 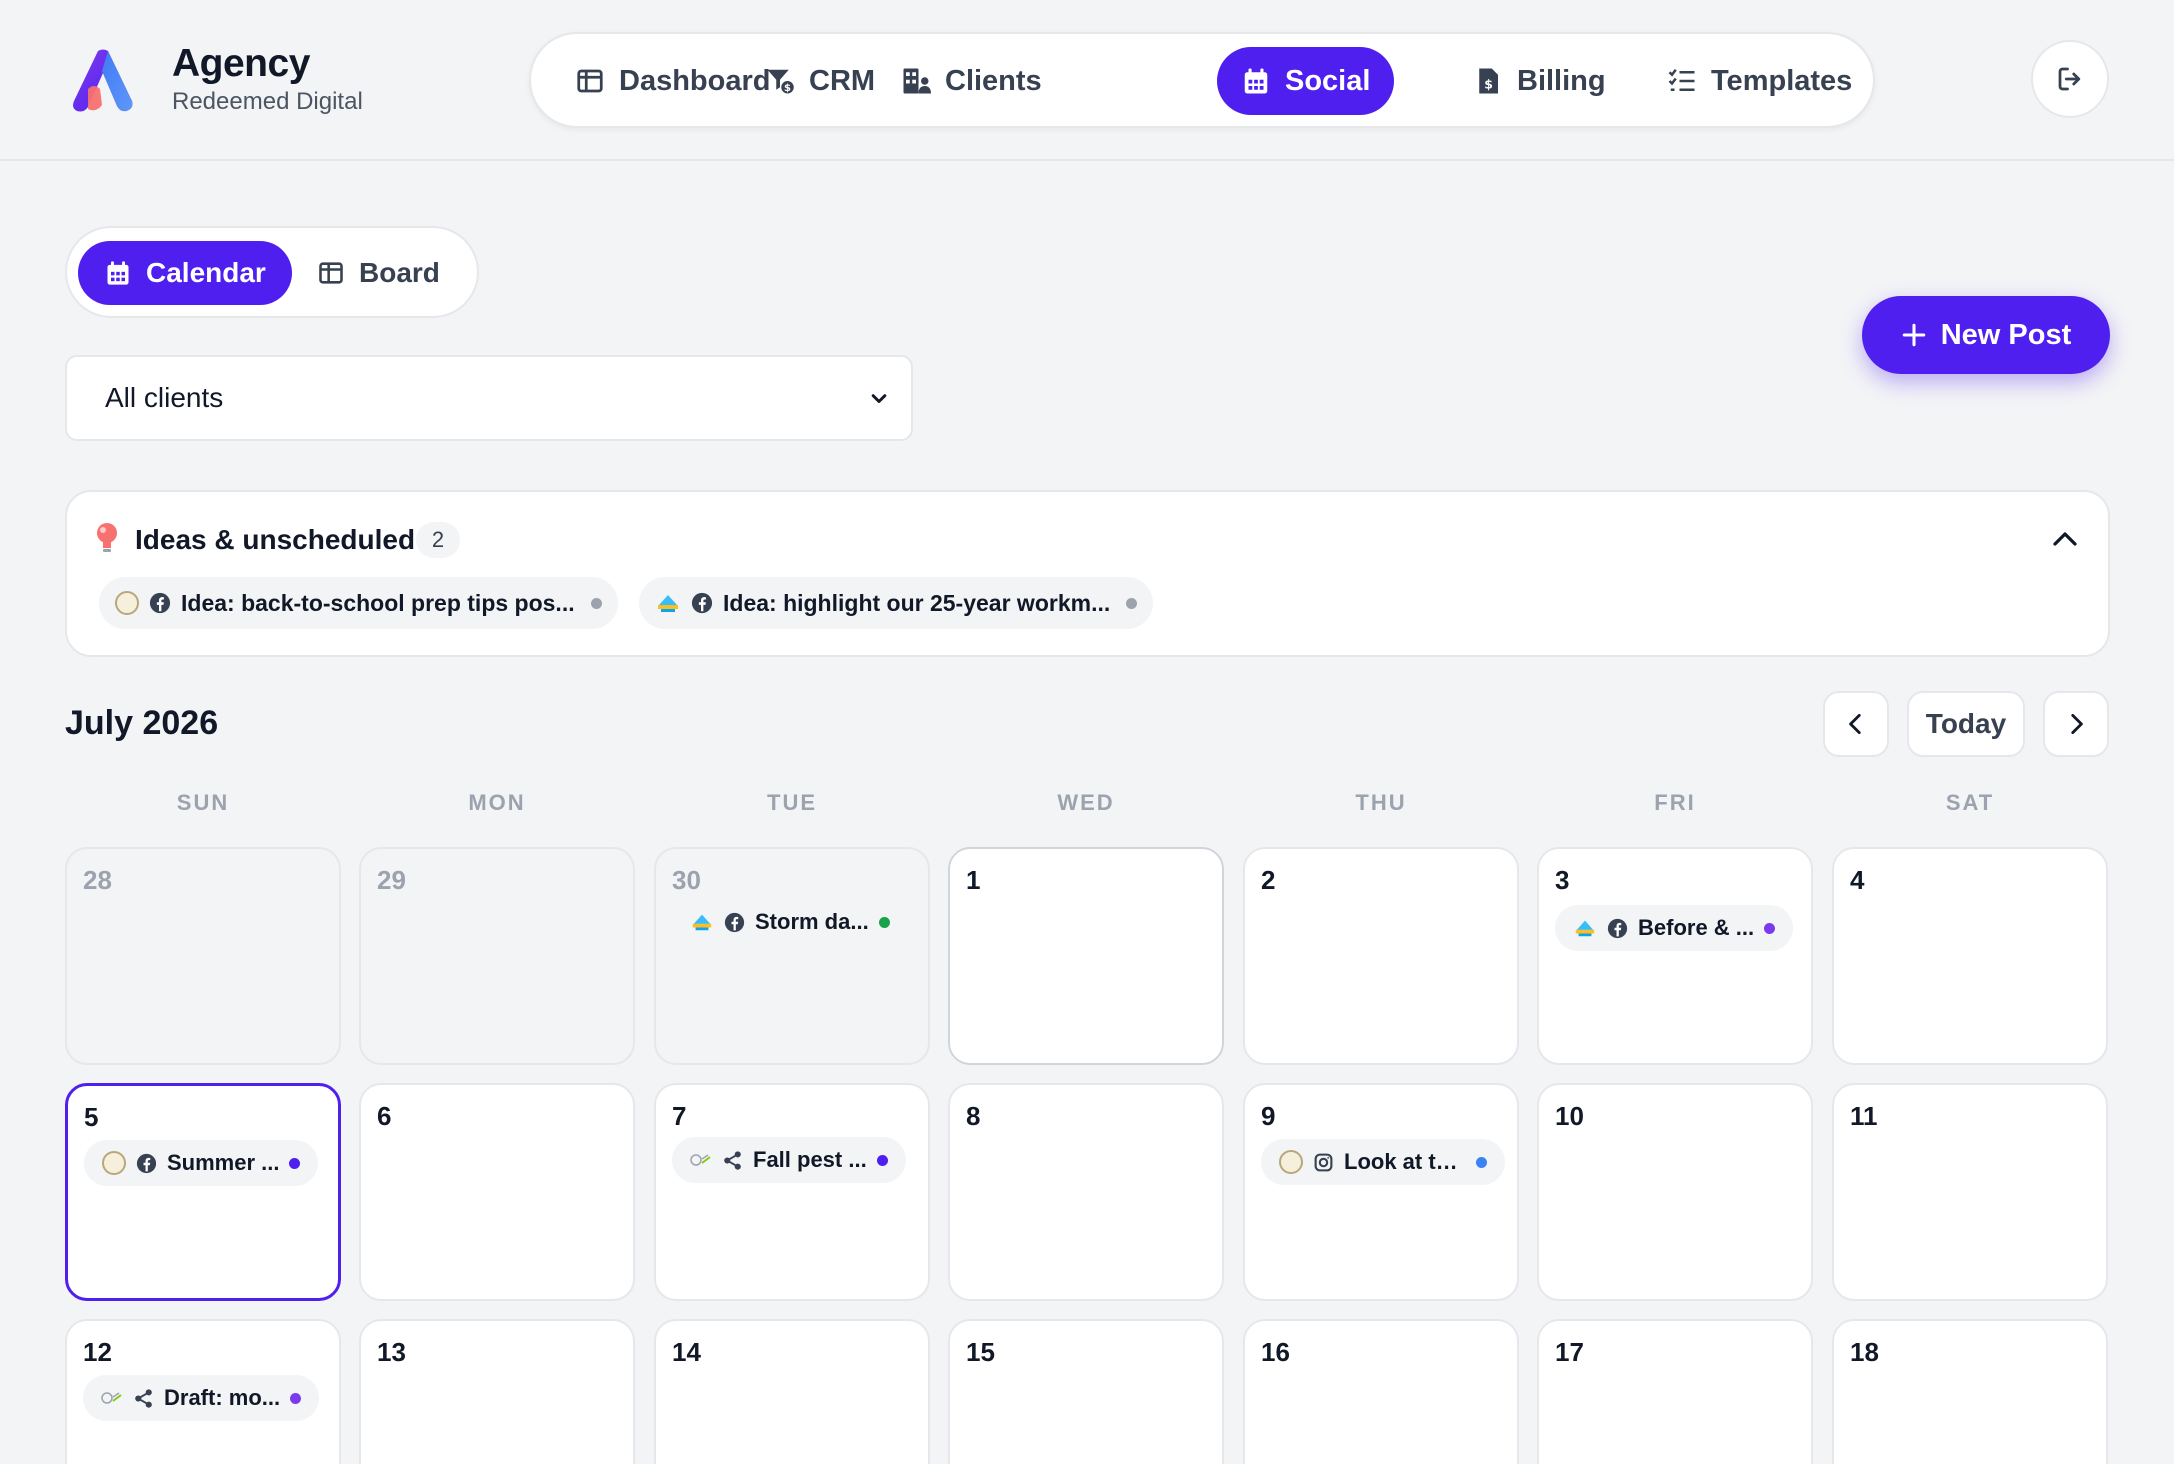 I want to click on funnel-dollar-icon: $, so click(x=780, y=81).